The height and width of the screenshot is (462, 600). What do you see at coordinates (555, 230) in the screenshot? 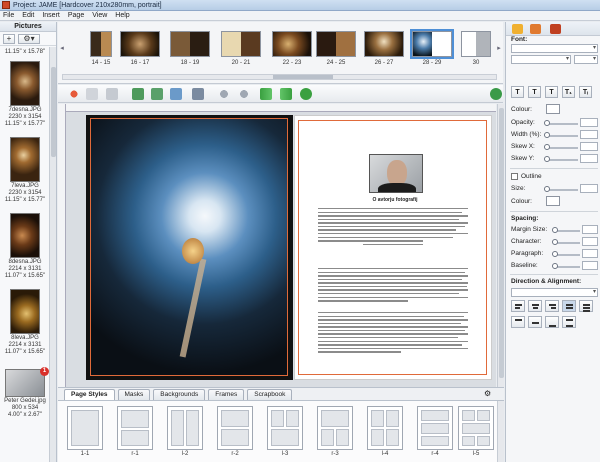
I see `margin-size-knob` at bounding box center [555, 230].